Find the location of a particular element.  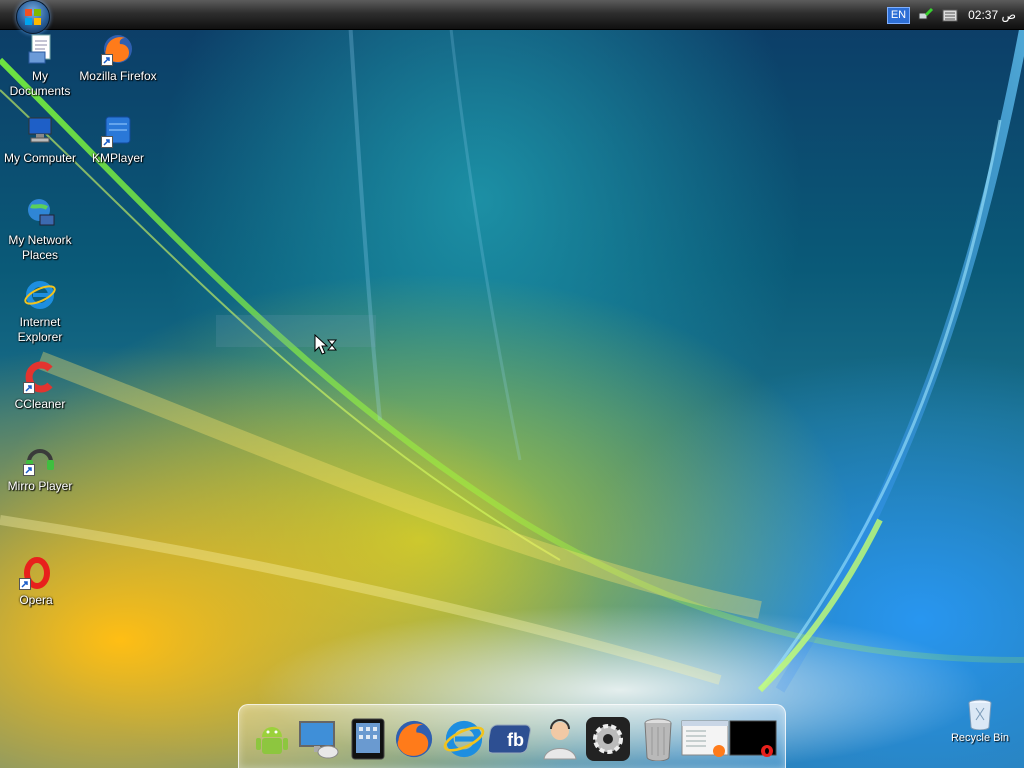

language-indicator: EN is located at coordinates (898, 15).